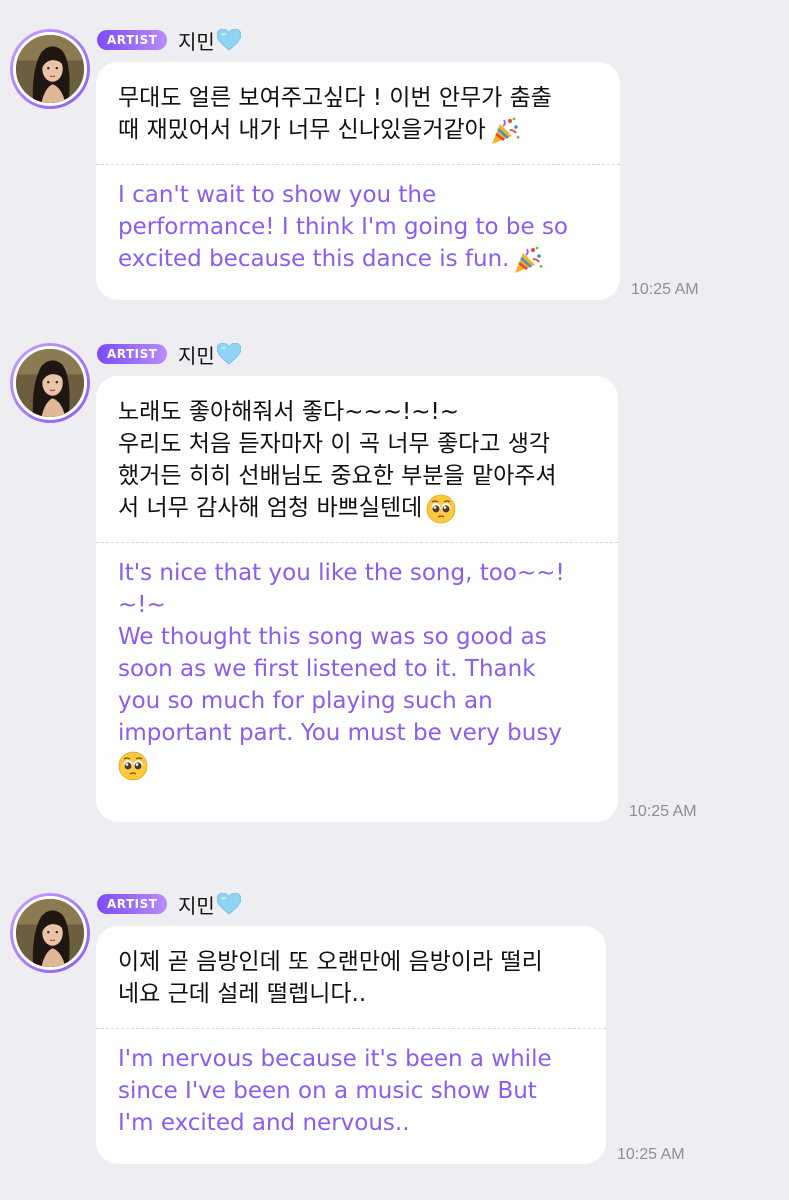 The width and height of the screenshot is (789, 1200). Describe the element at coordinates (330, 978) in the screenshot. I see `korean-text: 이제 곧 음방인데 또 오랜만에 음방이라 떨리 네요 근데 설레 떨렙니다..` at that location.